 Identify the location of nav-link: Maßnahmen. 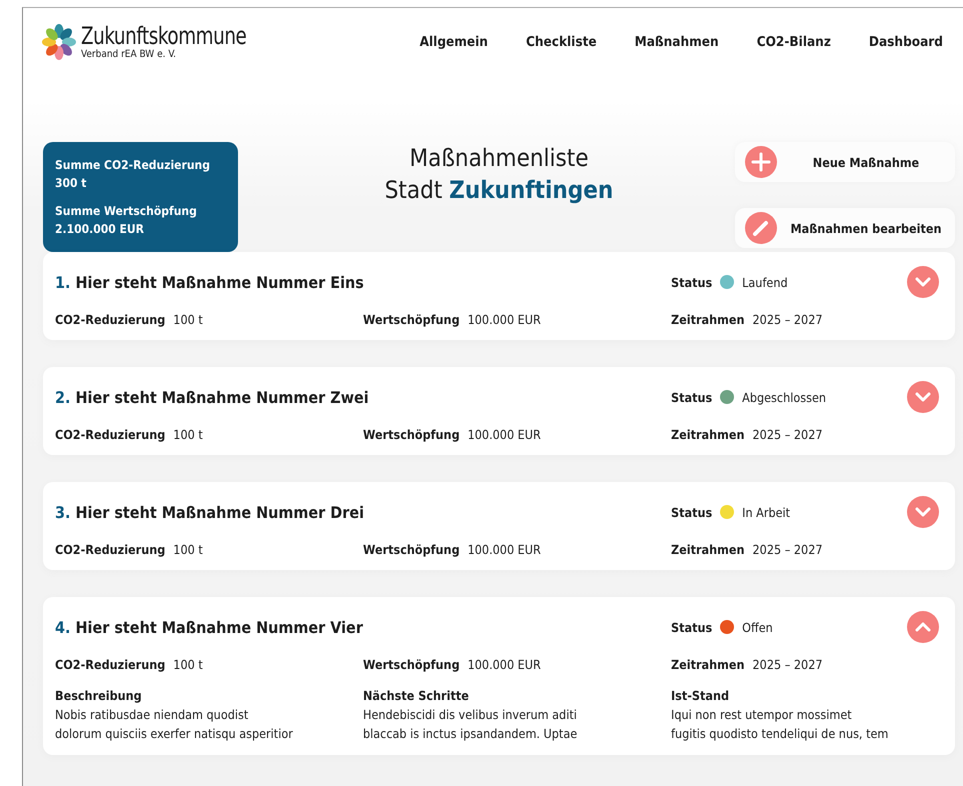
(676, 42).